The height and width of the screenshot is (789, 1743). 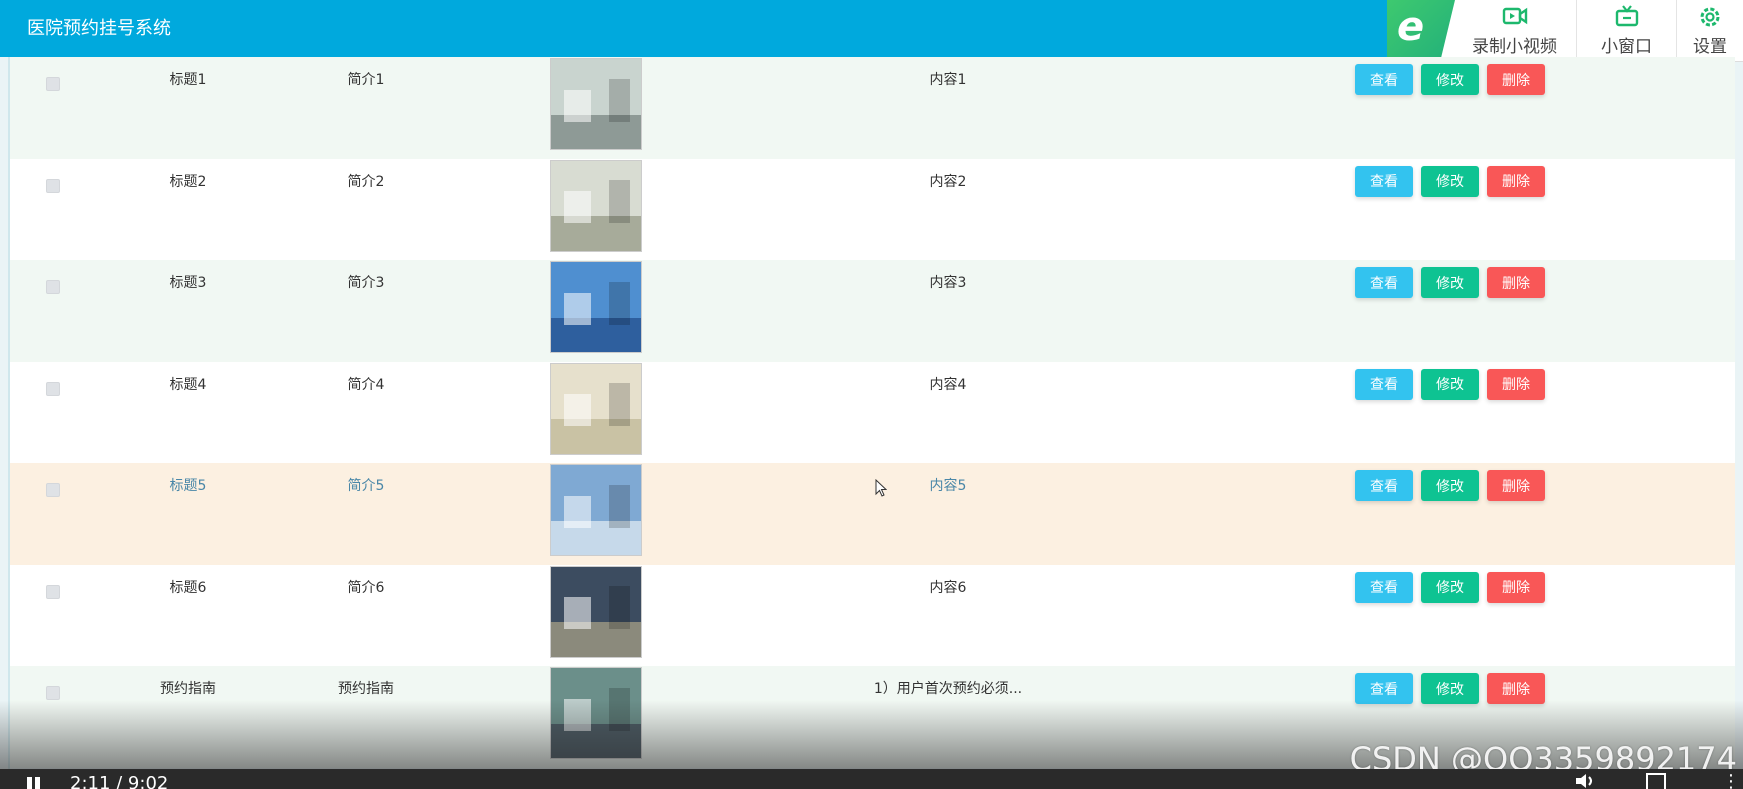 What do you see at coordinates (366, 80) in the screenshot?
I see `row-brief: 简介1` at bounding box center [366, 80].